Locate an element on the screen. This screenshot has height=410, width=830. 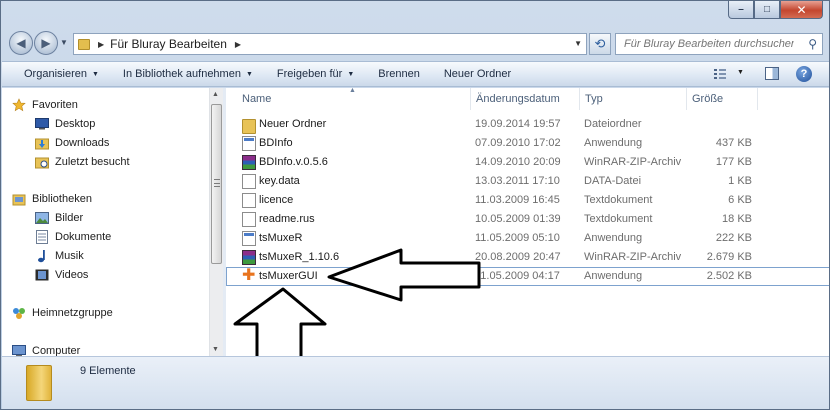
nav-item-downloads: Downloads is located at coordinates (71, 143).